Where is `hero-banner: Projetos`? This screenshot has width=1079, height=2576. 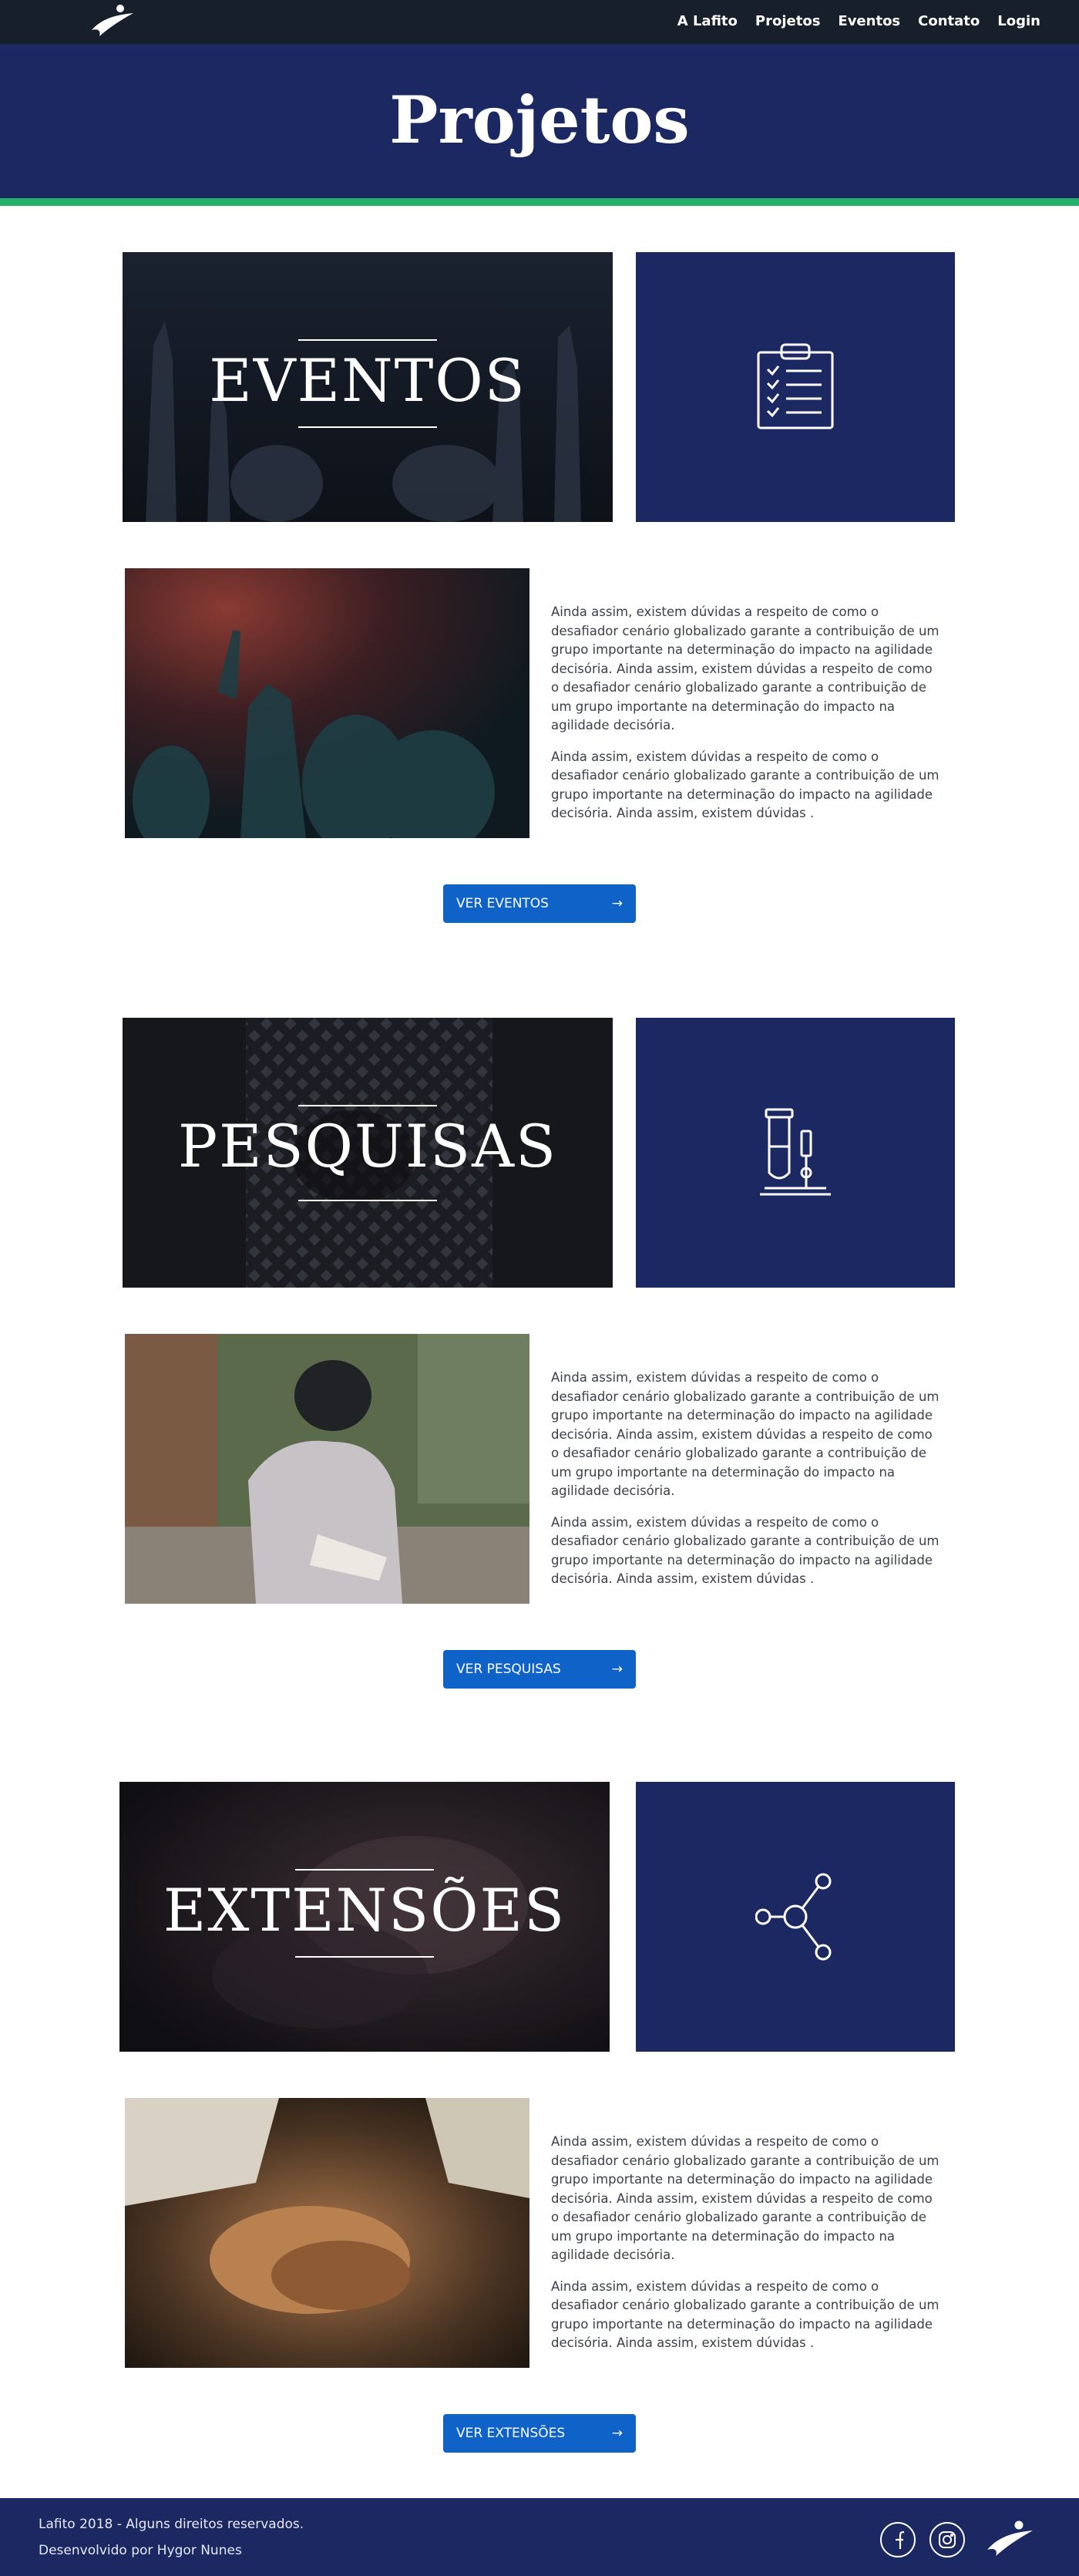 hero-banner: Projetos is located at coordinates (539, 121).